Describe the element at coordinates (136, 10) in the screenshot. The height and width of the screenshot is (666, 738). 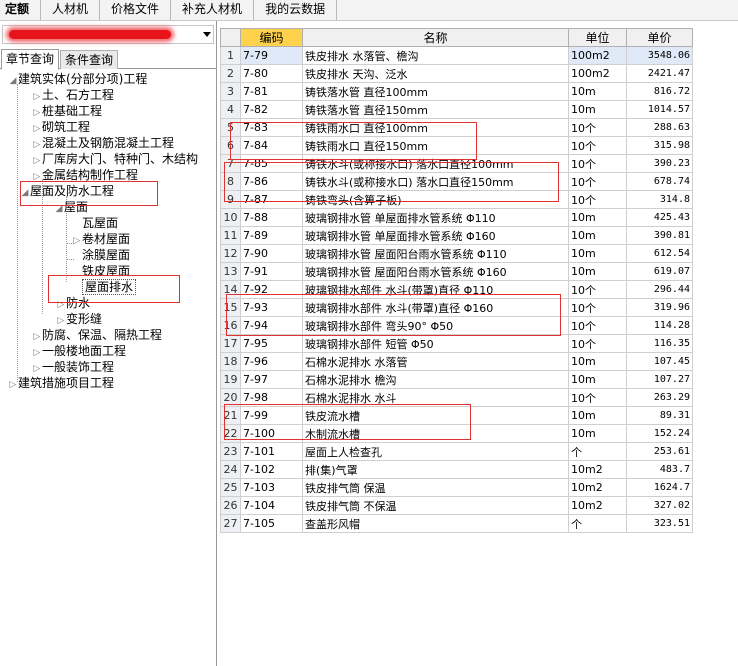
I see `menu-tab-price-file: 价格文件` at that location.